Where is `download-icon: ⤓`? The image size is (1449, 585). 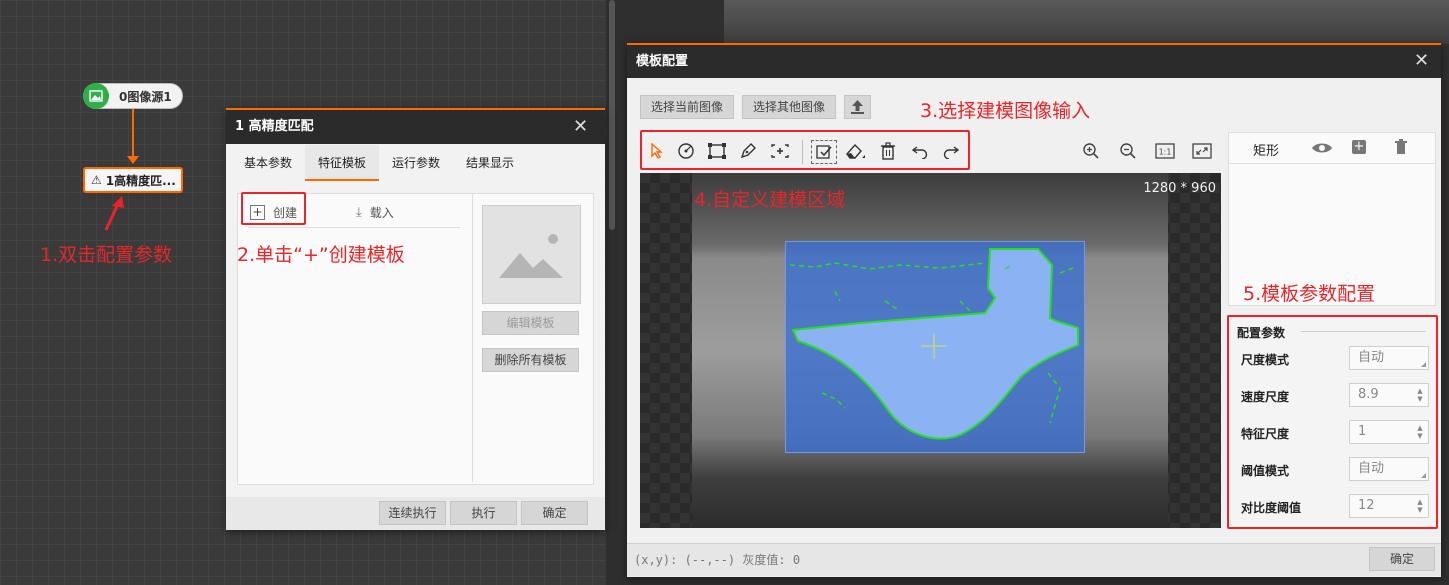
download-icon: ⤓ is located at coordinates (359, 212).